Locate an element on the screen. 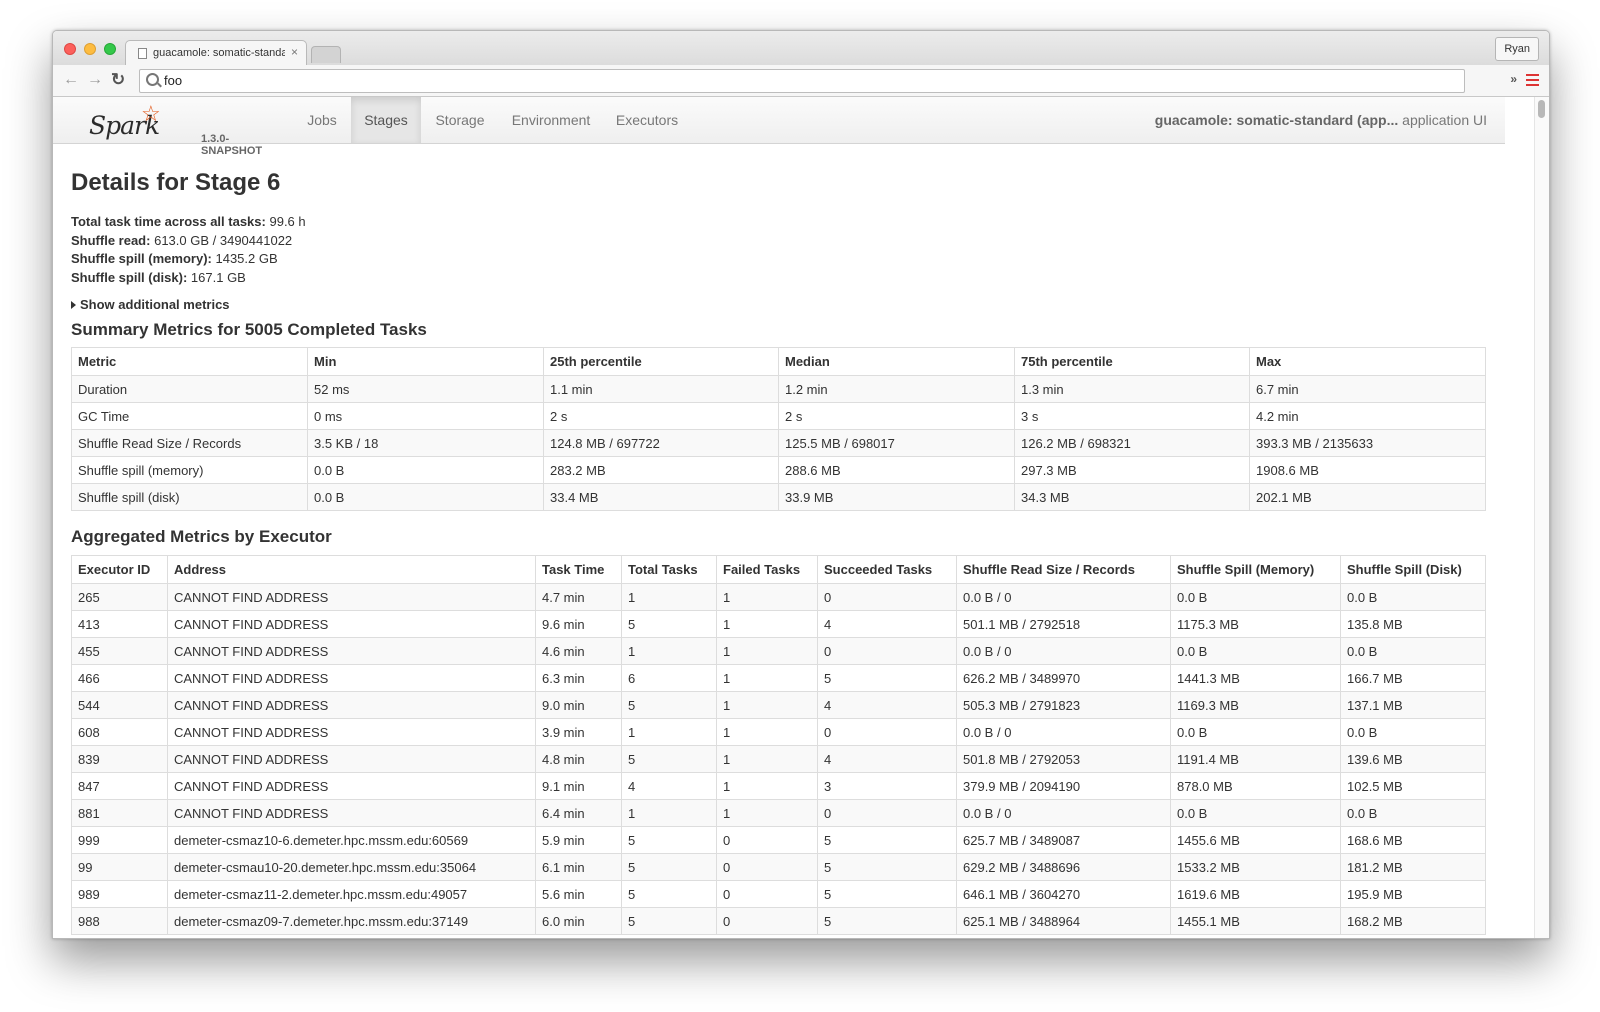  column-header: Metric is located at coordinates (189, 361).